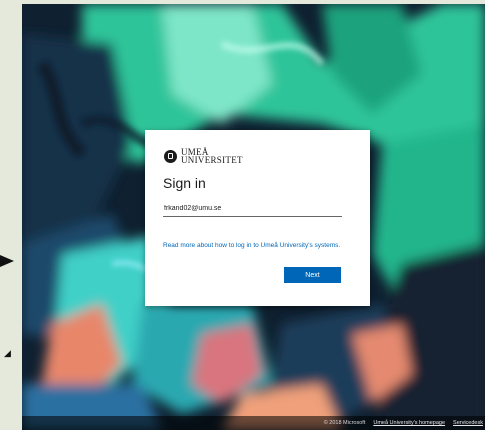  I want to click on university-logo: UMEÅ UNIVERSITET, so click(203, 156).